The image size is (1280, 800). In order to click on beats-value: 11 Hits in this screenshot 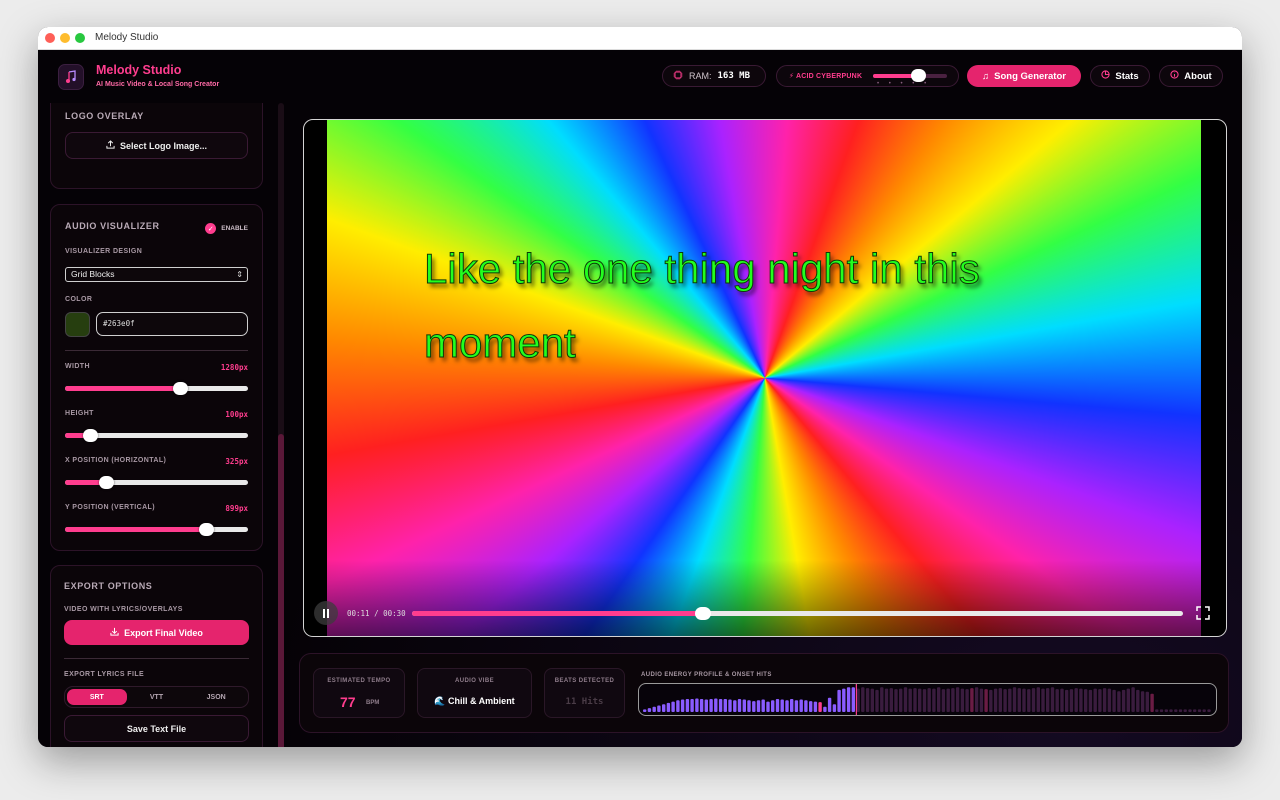, I will do `click(584, 702)`.